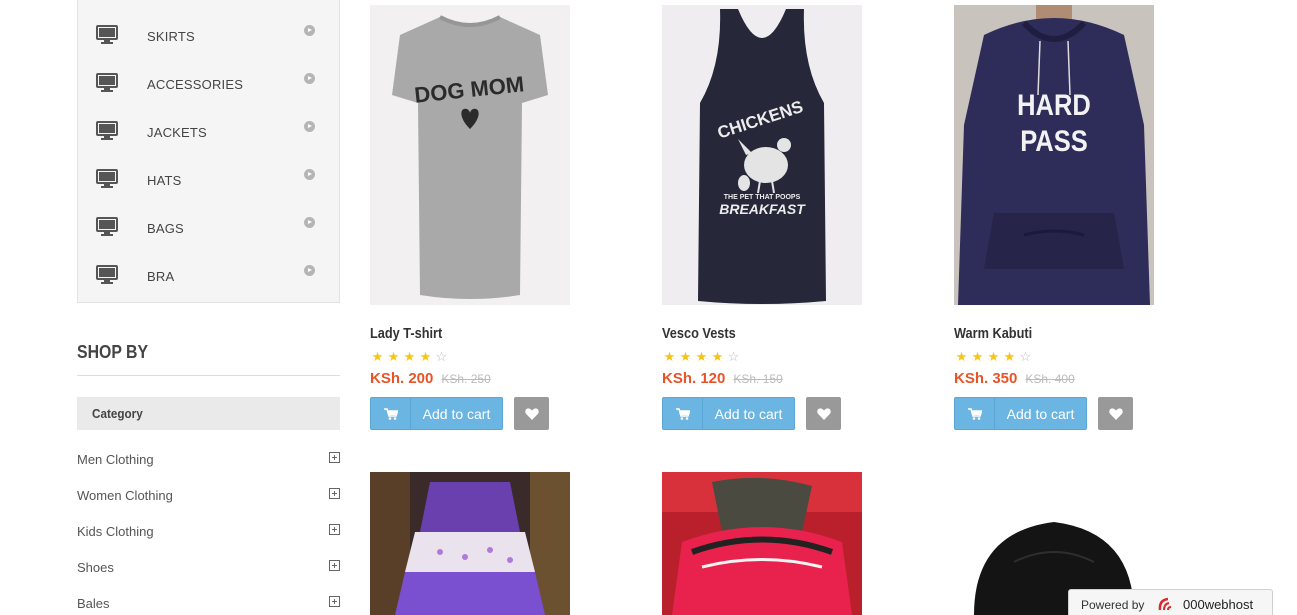  I want to click on hoodie-image: HARD PASS, so click(1054, 155).